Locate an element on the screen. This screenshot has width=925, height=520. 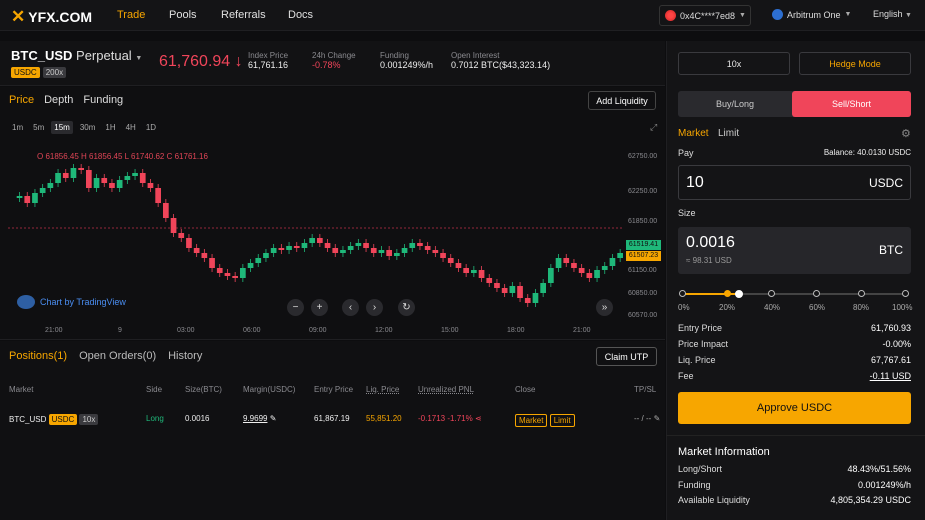
col-header: Size(BTC) is located at coordinates (203, 389).